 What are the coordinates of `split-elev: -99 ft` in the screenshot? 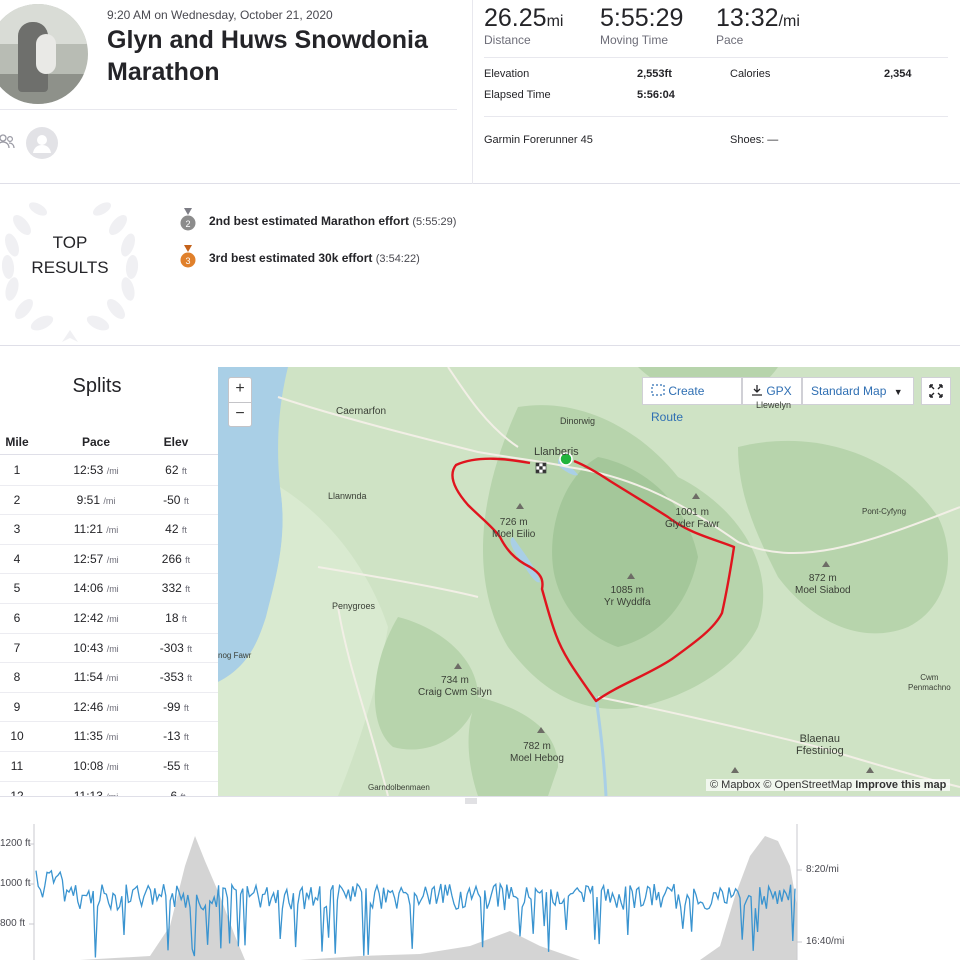 It's located at (176, 707).